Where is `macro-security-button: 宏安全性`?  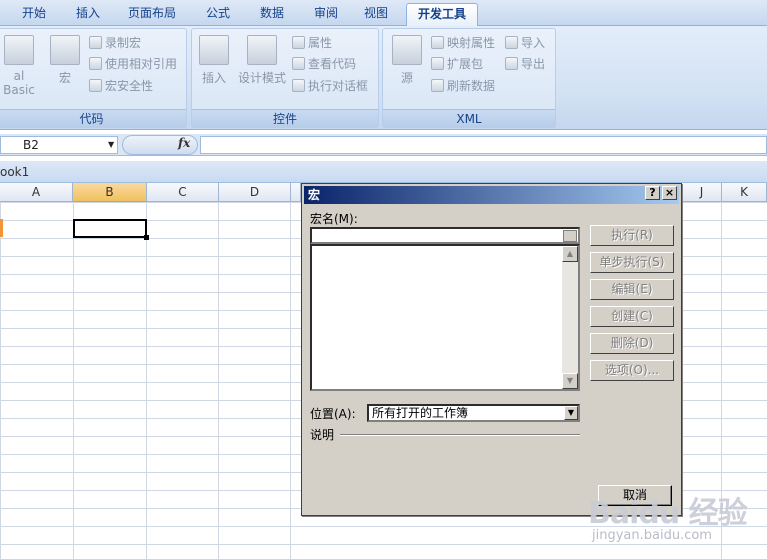
macro-security-button: 宏安全性 is located at coordinates (121, 86).